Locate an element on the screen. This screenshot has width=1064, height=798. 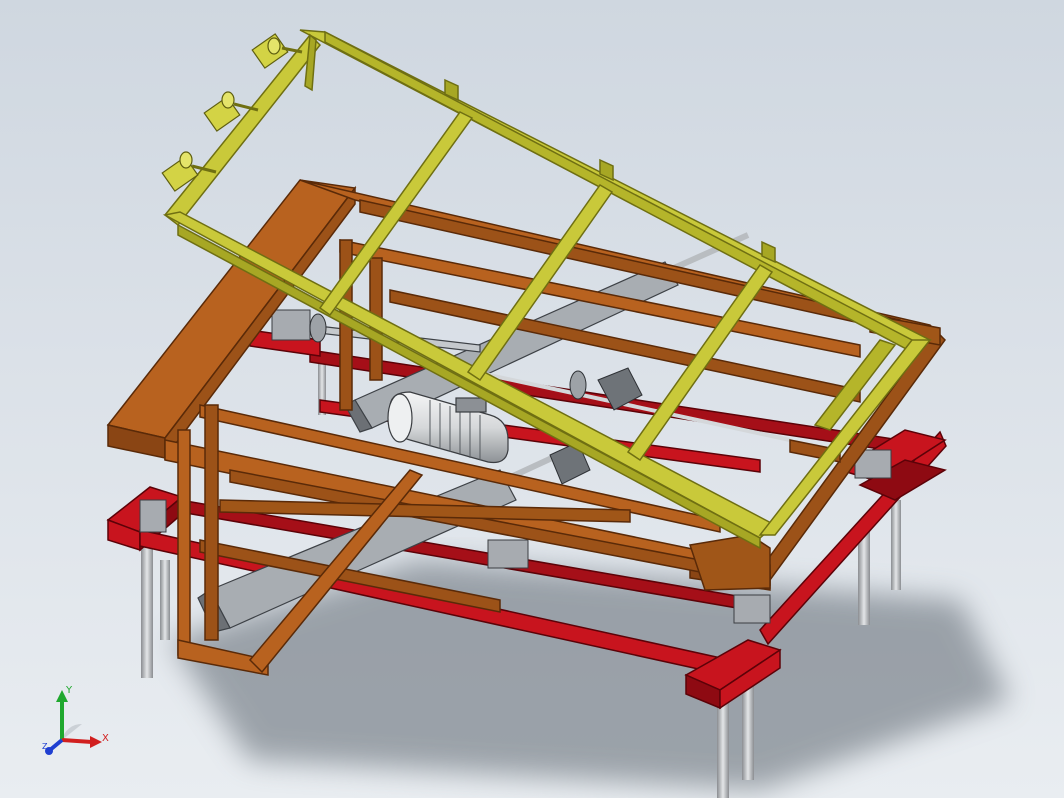
leg-front-left is located at coordinates (147, 609).